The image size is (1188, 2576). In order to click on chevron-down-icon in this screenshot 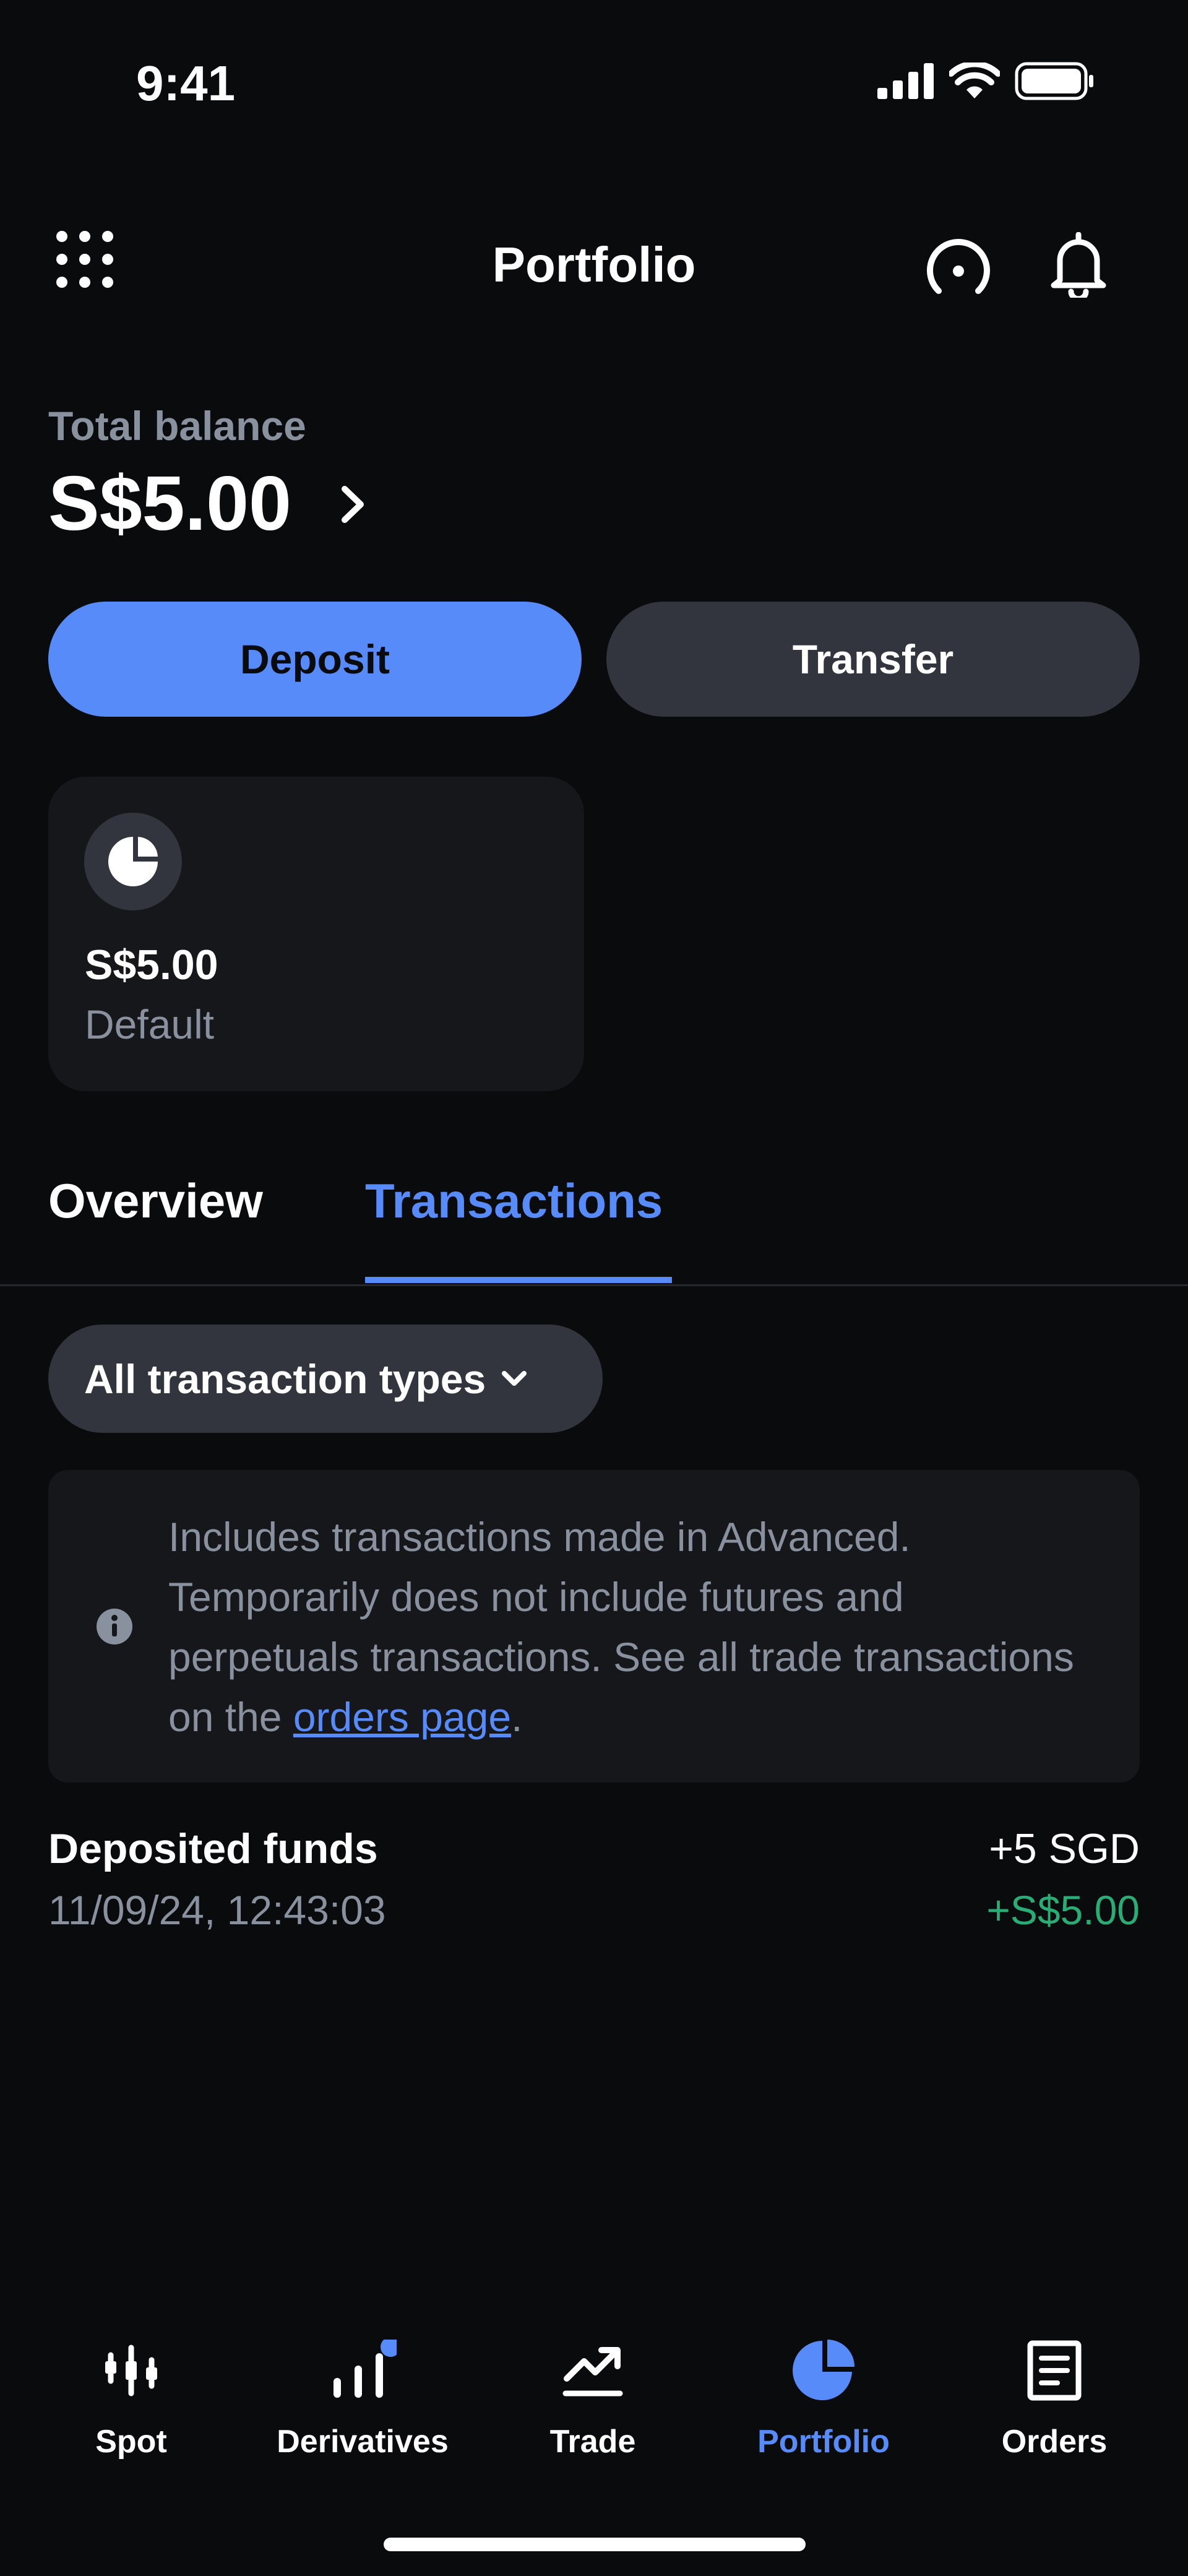, I will do `click(514, 1378)`.